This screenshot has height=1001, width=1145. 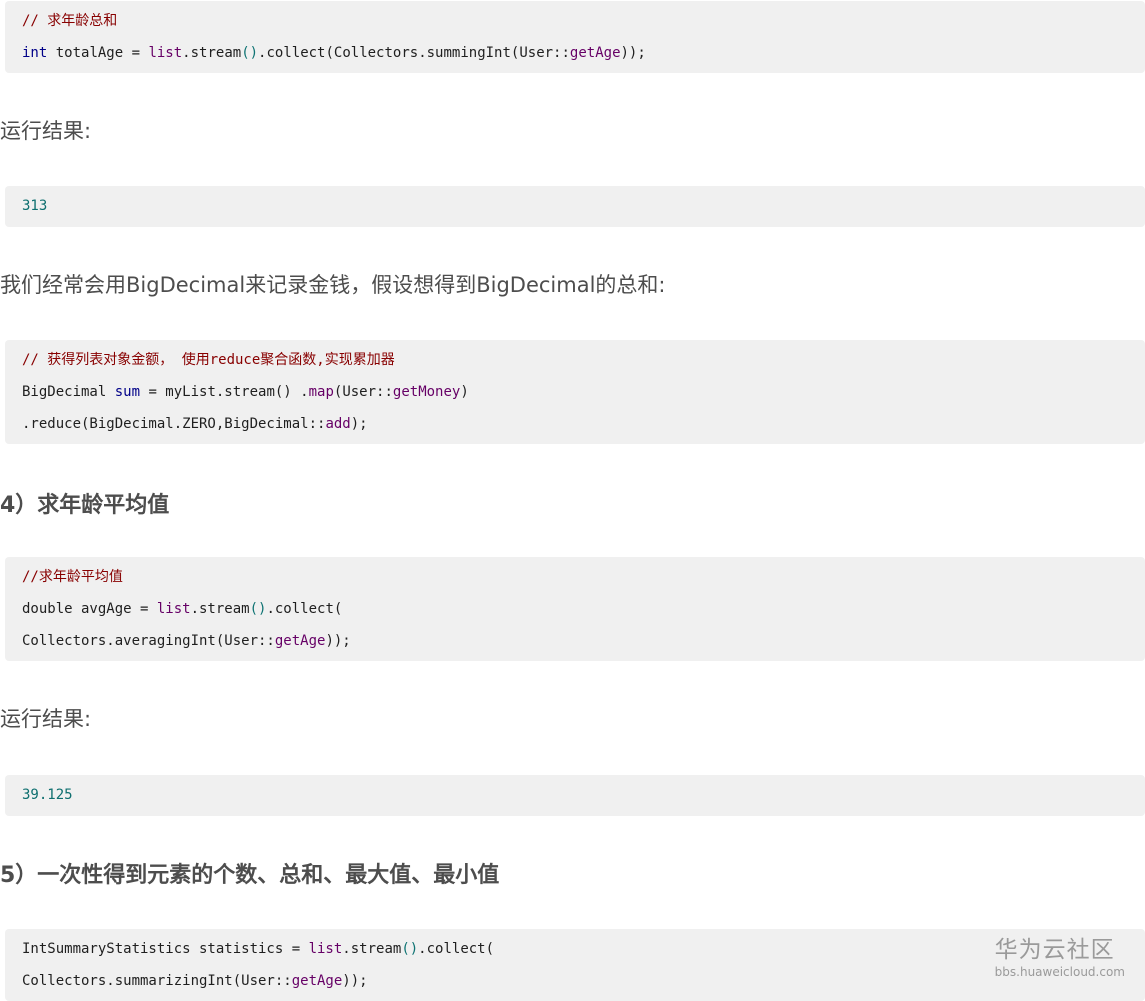 What do you see at coordinates (35, 53) in the screenshot?
I see `code-token-keyword: int` at bounding box center [35, 53].